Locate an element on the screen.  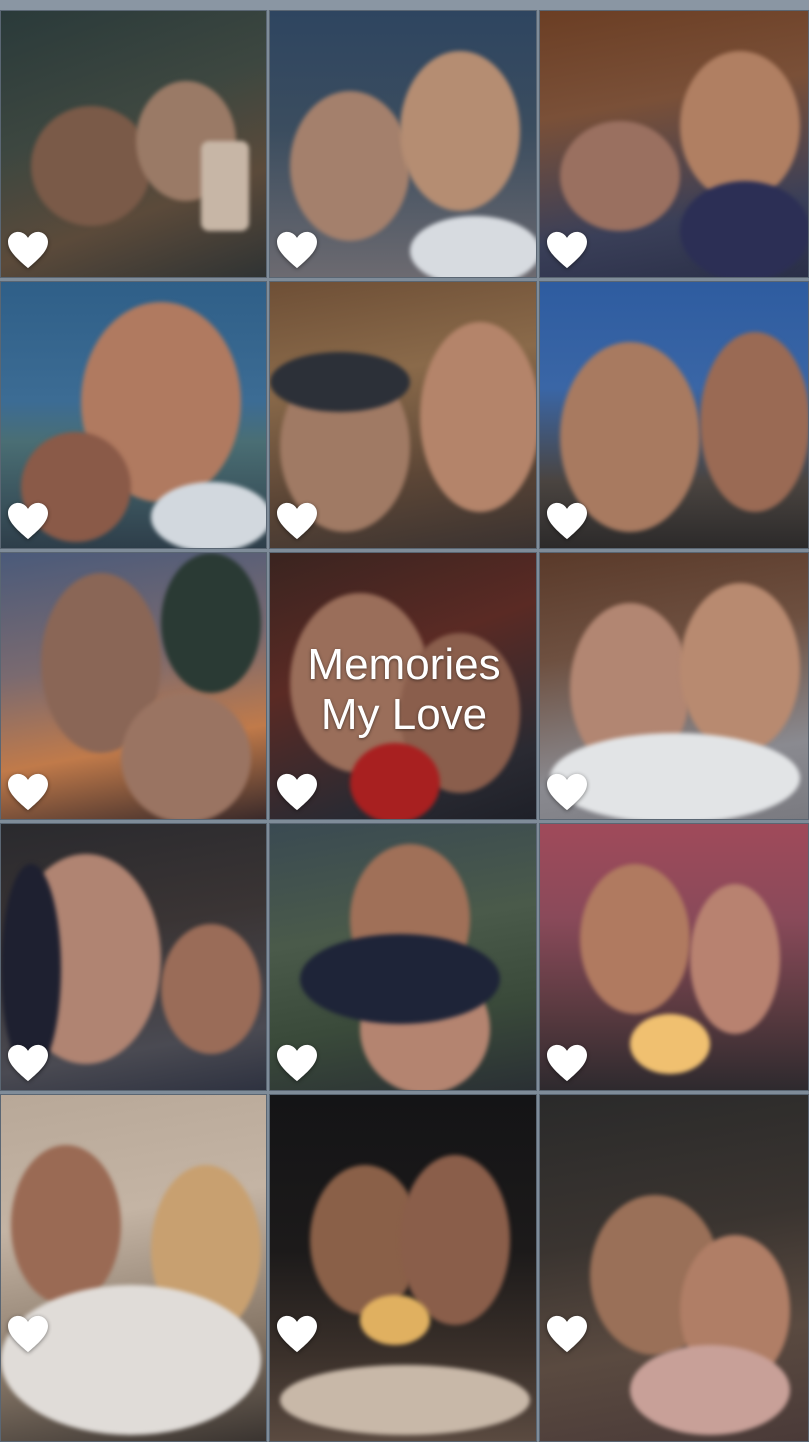
top-strip is located at coordinates (404, 5).